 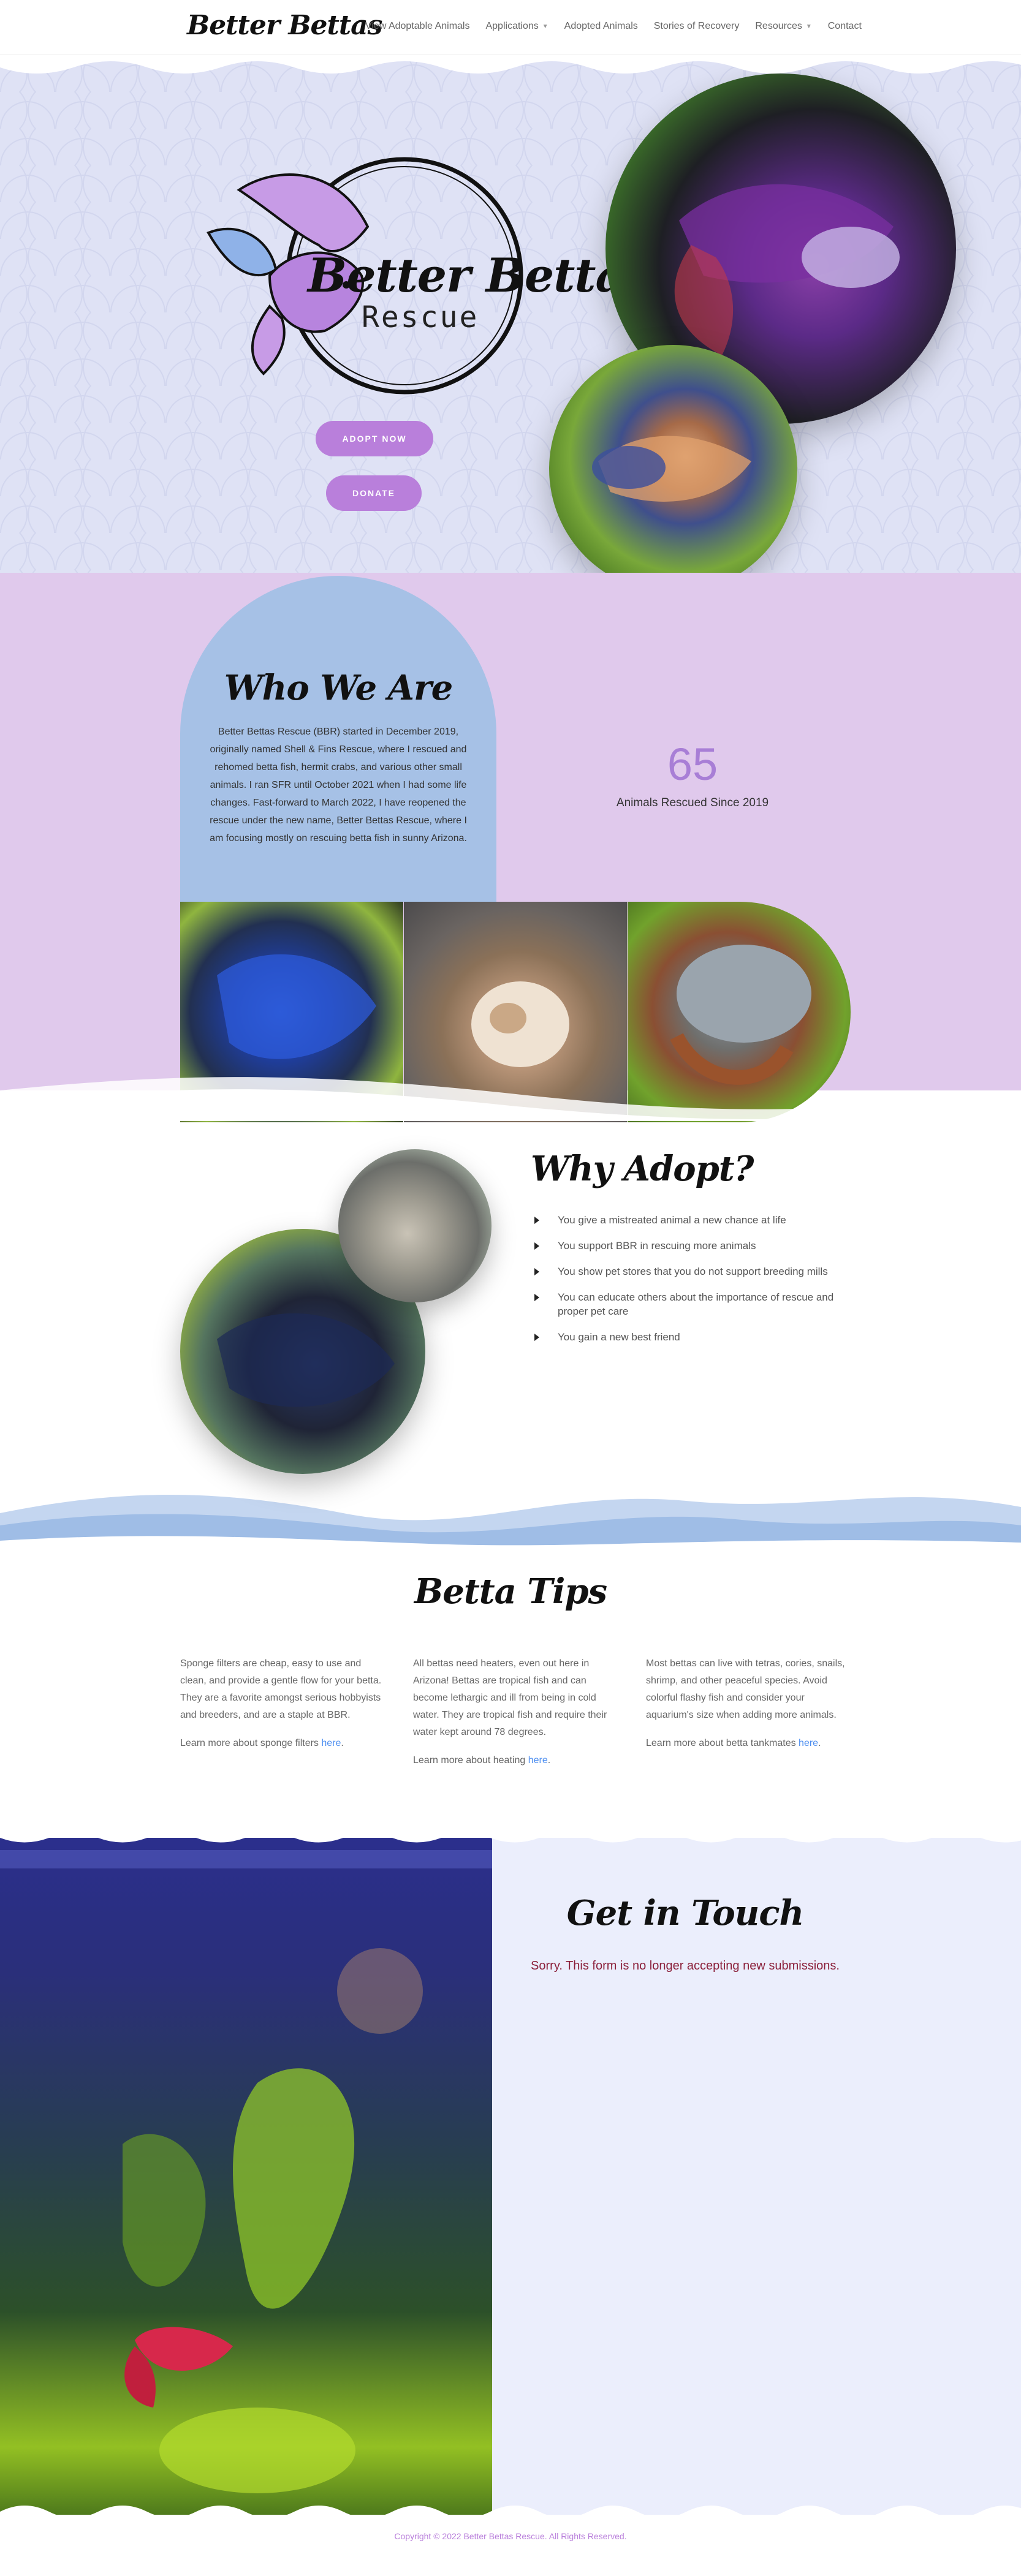 I want to click on nav-item-adoptable: View Adoptable Animals, so click(x=417, y=26).